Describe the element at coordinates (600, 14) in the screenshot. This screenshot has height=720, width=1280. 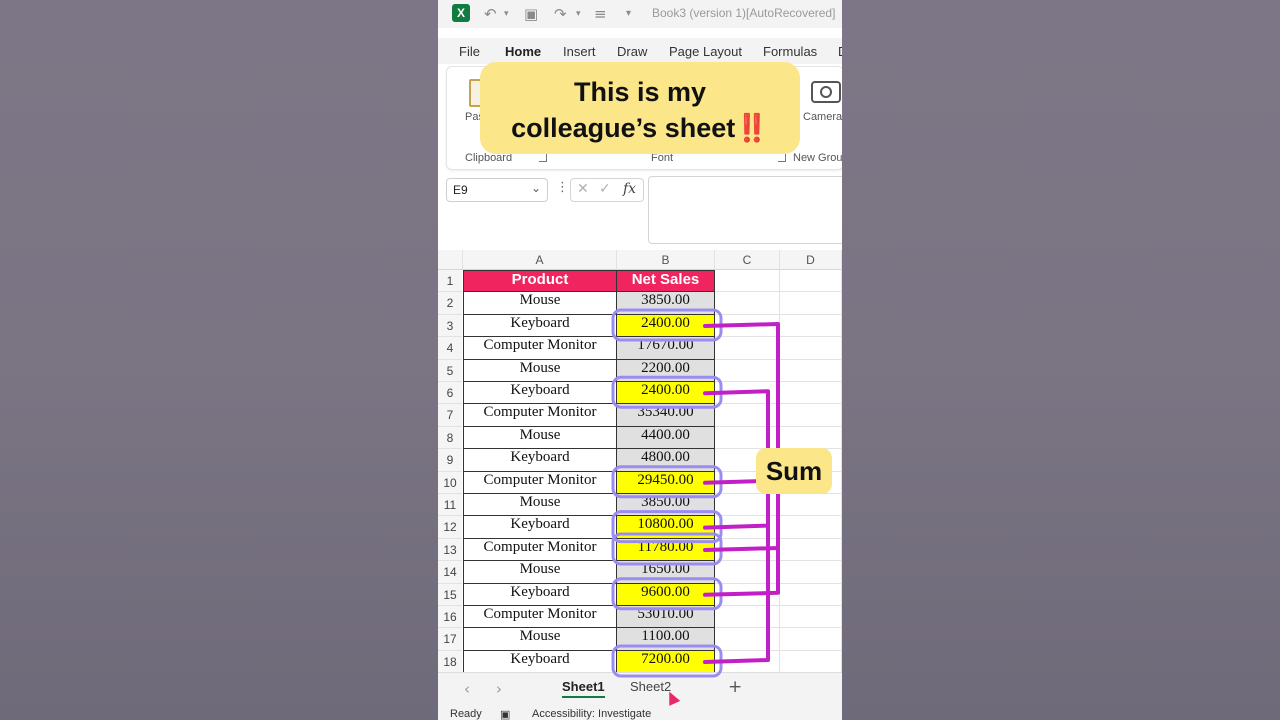
I see `align-icon: ≡` at that location.